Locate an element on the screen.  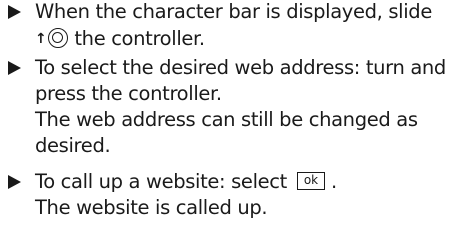
step-2-result-line-2: desired. is located at coordinates (73, 145).